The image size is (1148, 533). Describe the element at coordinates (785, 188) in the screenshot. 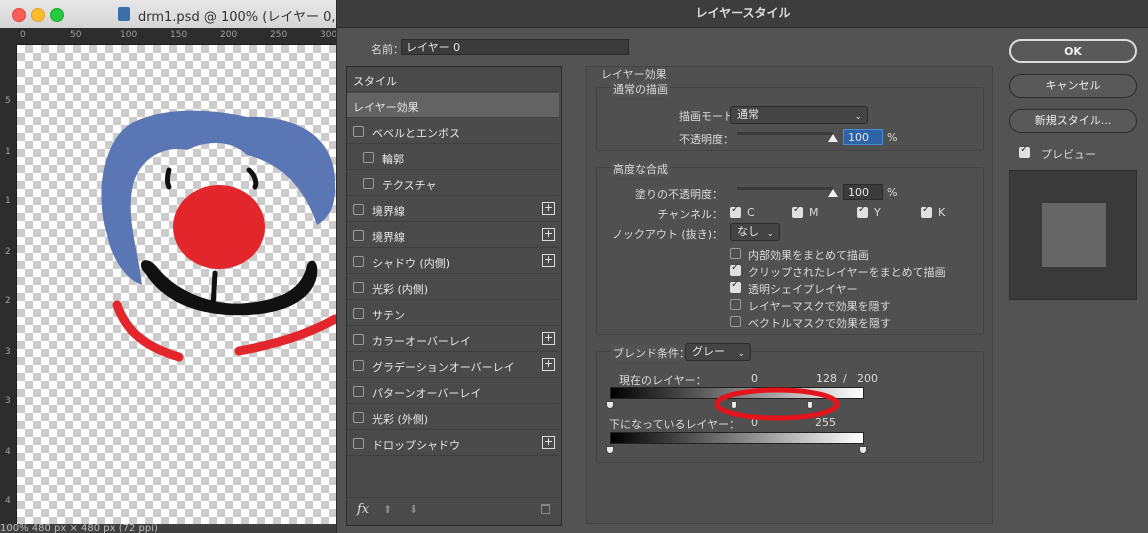

I see `fill-opacity-slider-track` at that location.